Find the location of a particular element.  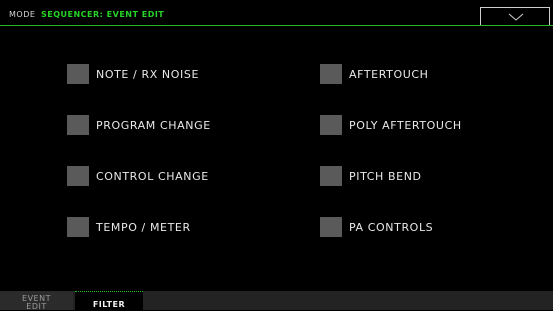

filter-label: PITCH BEND is located at coordinates (385, 176).